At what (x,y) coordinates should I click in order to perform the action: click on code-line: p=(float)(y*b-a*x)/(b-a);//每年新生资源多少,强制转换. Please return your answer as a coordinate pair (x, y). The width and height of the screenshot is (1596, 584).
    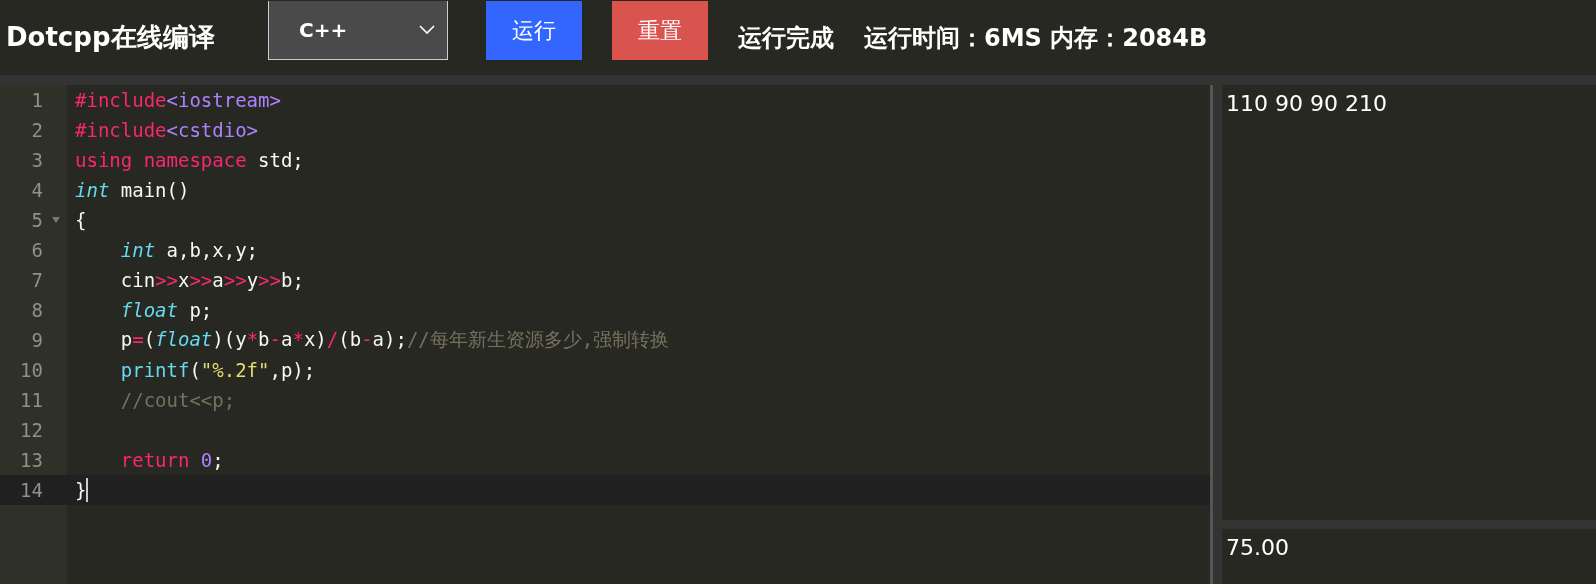
    Looking at the image, I should click on (394, 339).